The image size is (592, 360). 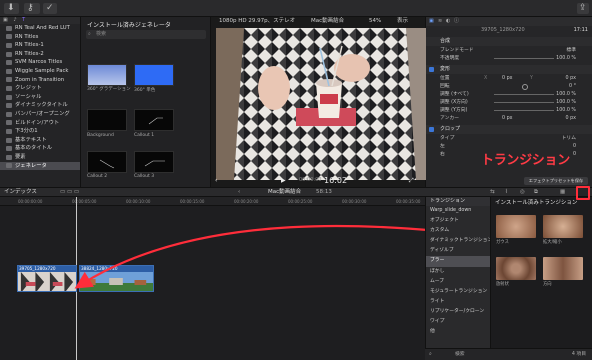 What do you see at coordinates (552, 242) in the screenshot?
I see `transition-label: 拡大/縮小` at bounding box center [552, 242].